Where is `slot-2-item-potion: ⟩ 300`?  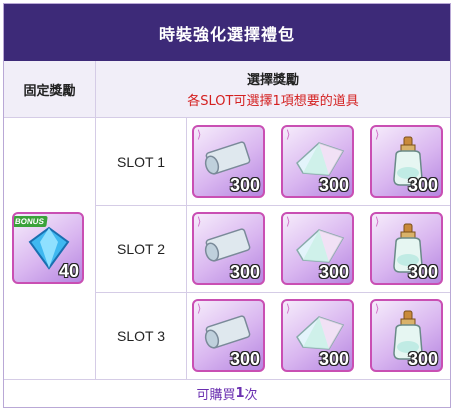 slot-2-item-potion: ⟩ 300 is located at coordinates (406, 248).